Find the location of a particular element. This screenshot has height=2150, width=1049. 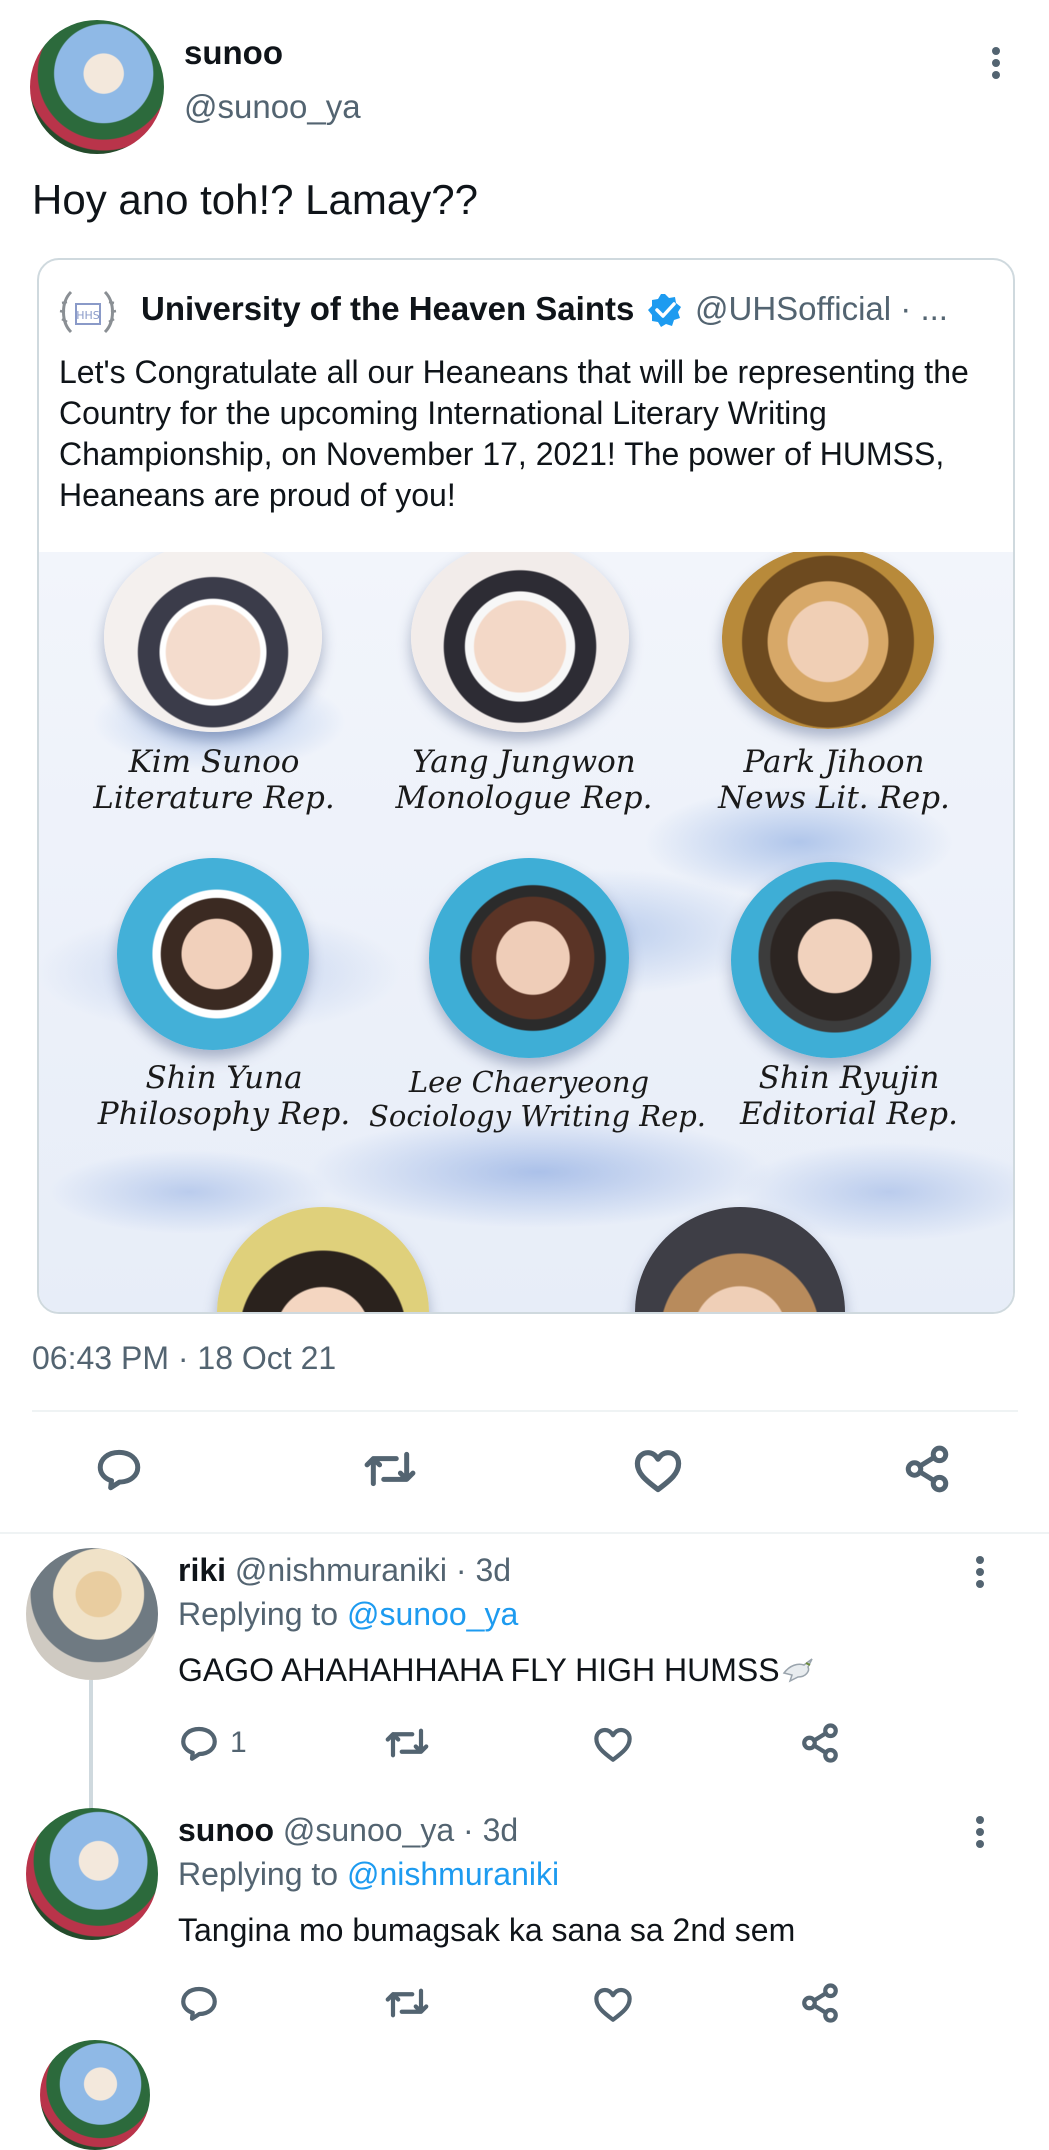

rep-role: Literature Rep. is located at coordinates (214, 798).